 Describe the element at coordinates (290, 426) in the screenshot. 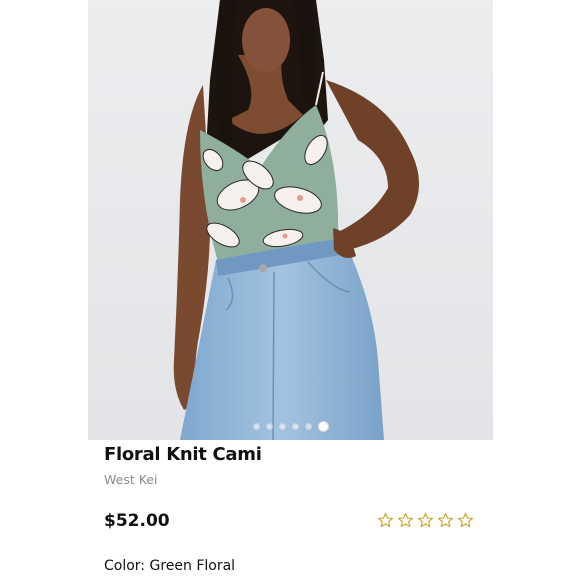

I see `gallery-pagination` at that location.